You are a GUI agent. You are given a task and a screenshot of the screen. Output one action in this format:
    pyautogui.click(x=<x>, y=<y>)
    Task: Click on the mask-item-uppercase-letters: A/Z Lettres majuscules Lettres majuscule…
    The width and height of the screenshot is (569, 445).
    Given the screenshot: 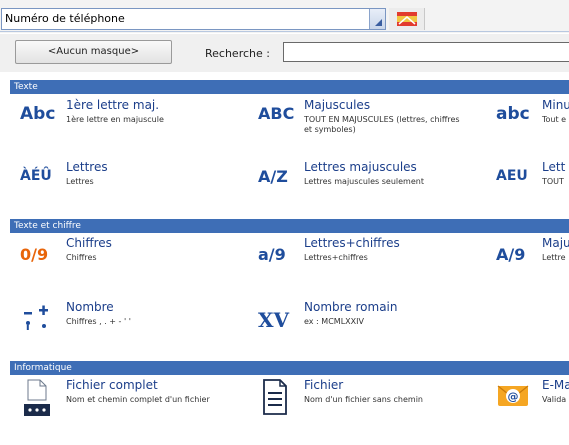 What is the action you would take?
    pyautogui.click(x=373, y=182)
    